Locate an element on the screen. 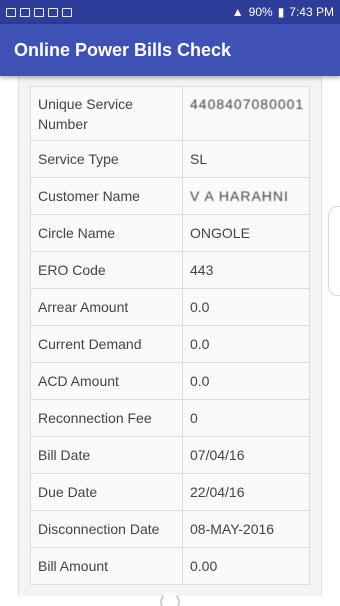 This screenshot has width=340, height=606. table-row: Due Date 22/04/16 is located at coordinates (170, 492).